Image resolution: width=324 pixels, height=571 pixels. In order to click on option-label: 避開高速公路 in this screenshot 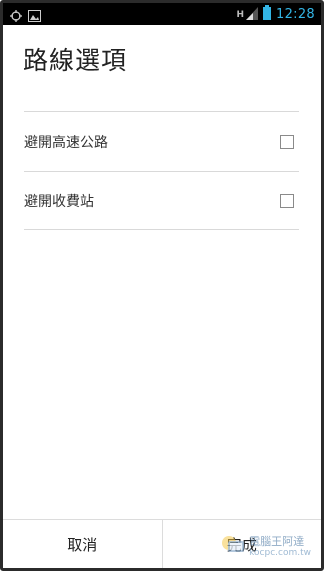, I will do `click(66, 143)`.